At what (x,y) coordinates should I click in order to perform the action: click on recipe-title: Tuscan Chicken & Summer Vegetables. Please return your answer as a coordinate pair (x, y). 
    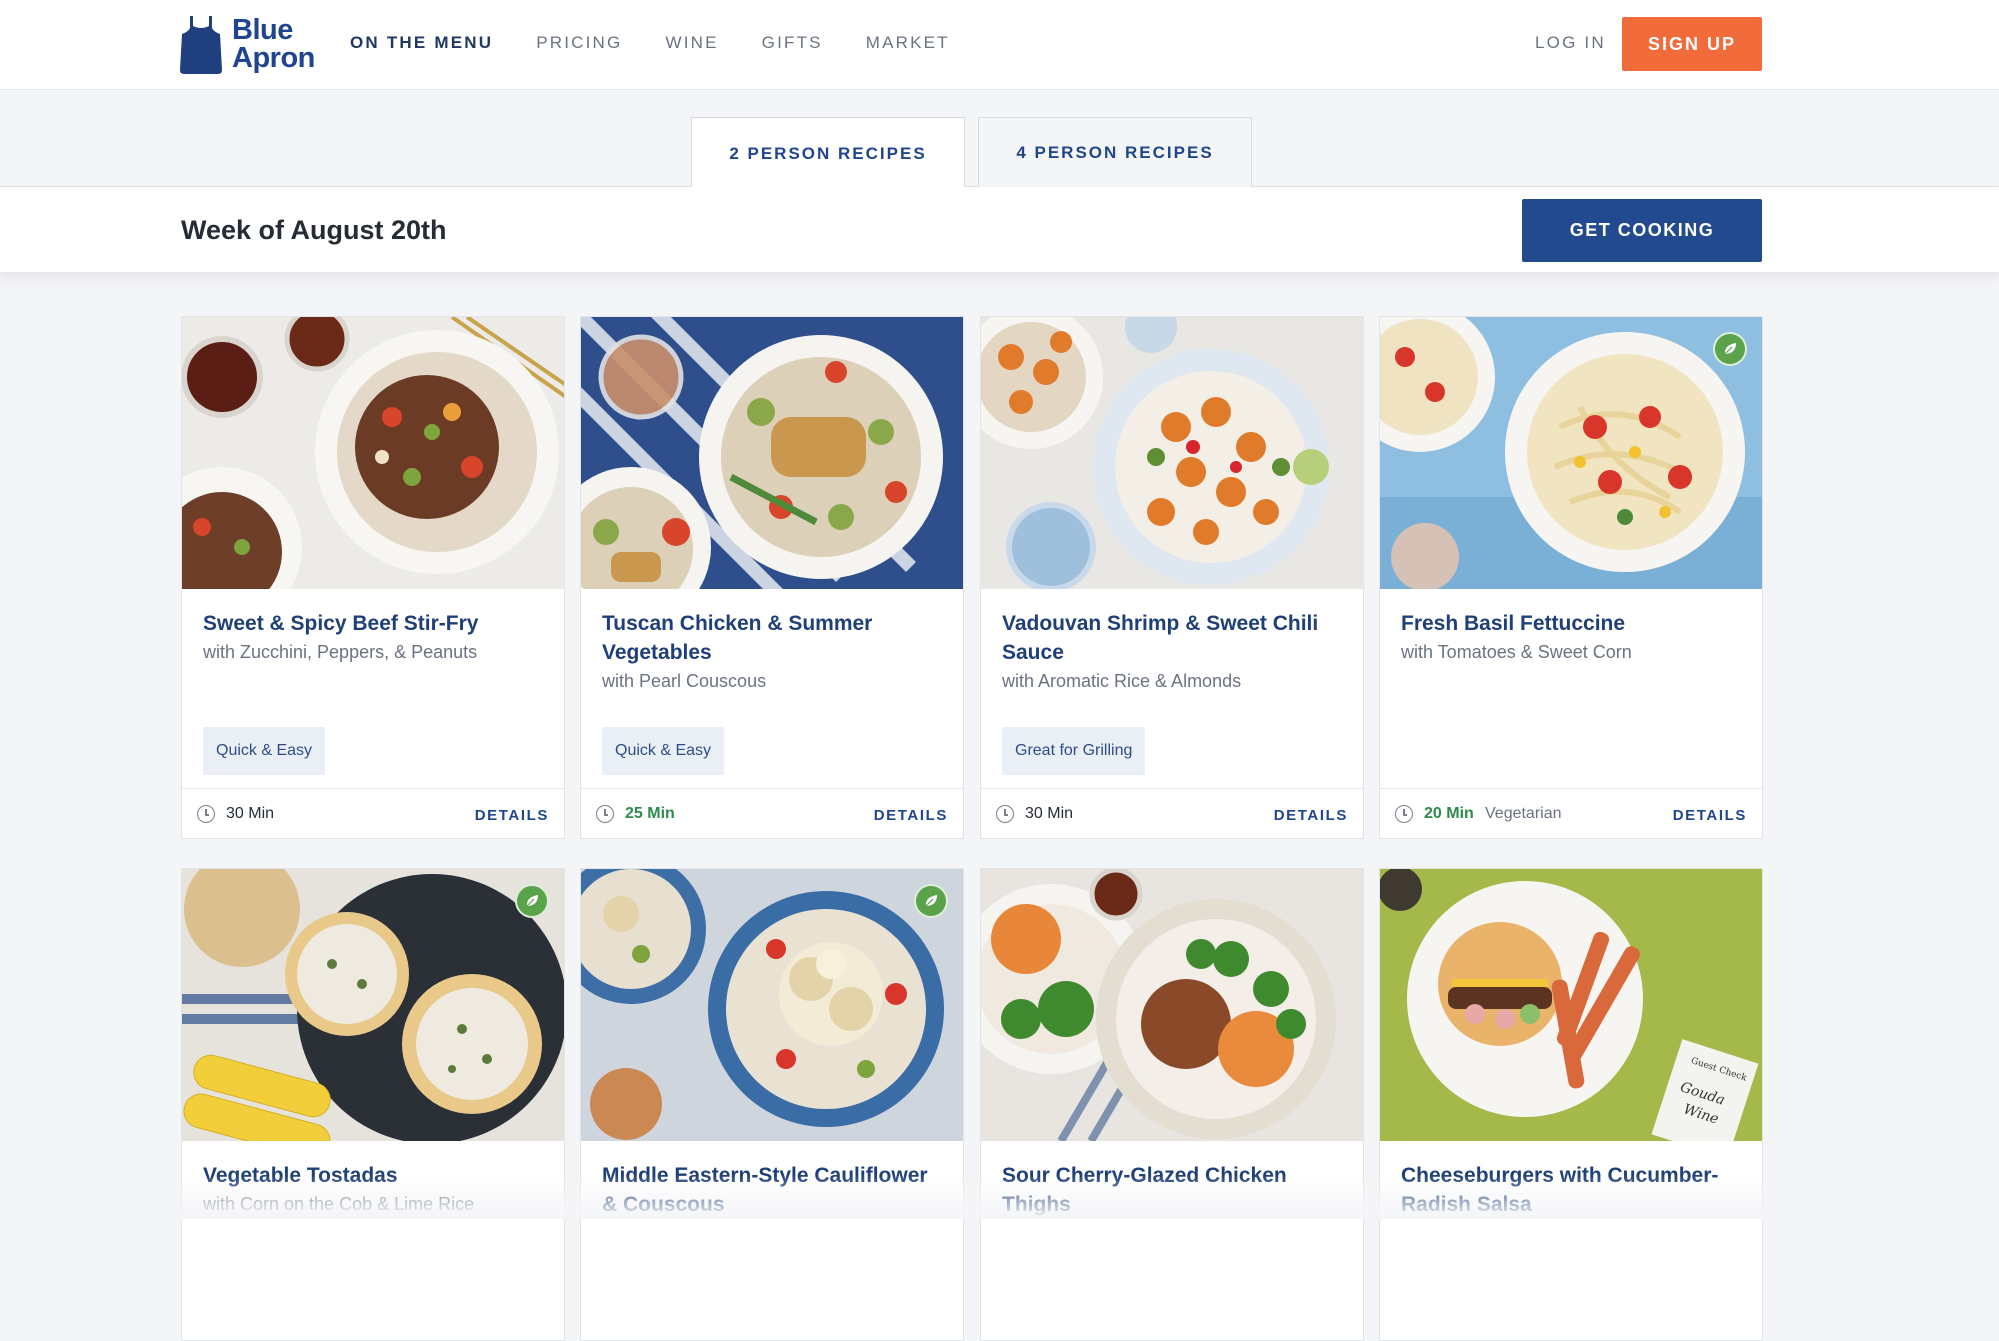
    Looking at the image, I should click on (737, 638).